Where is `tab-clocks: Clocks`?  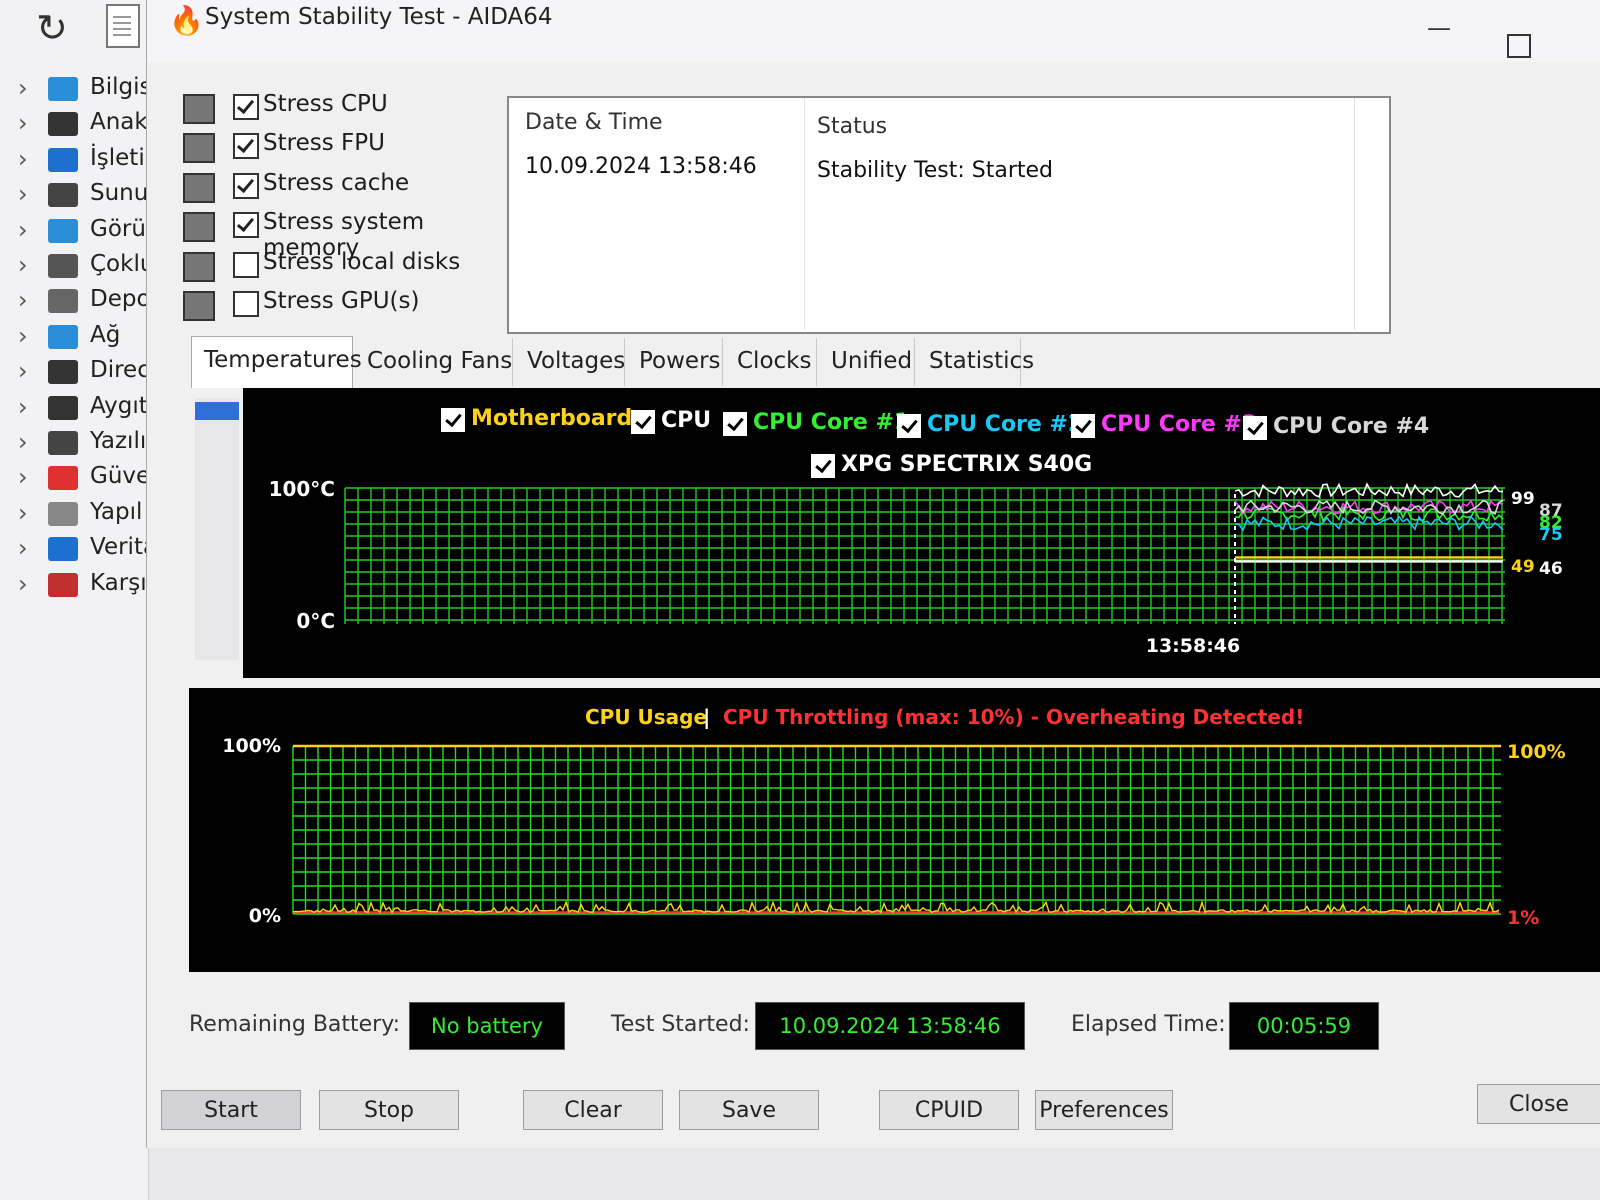 tab-clocks: Clocks is located at coordinates (771, 362).